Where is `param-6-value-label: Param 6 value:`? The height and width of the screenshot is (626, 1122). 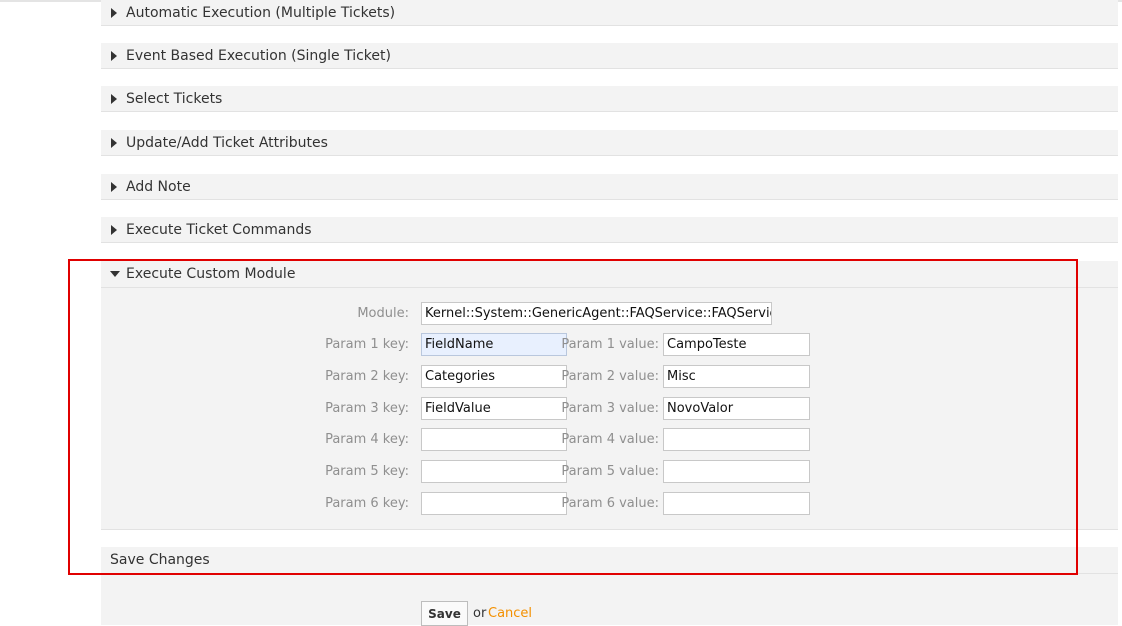
param-6-value-label: Param 6 value: is located at coordinates (610, 503).